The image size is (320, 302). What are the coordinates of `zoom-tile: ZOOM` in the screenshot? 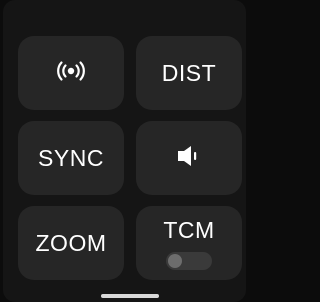 It's located at (71, 243).